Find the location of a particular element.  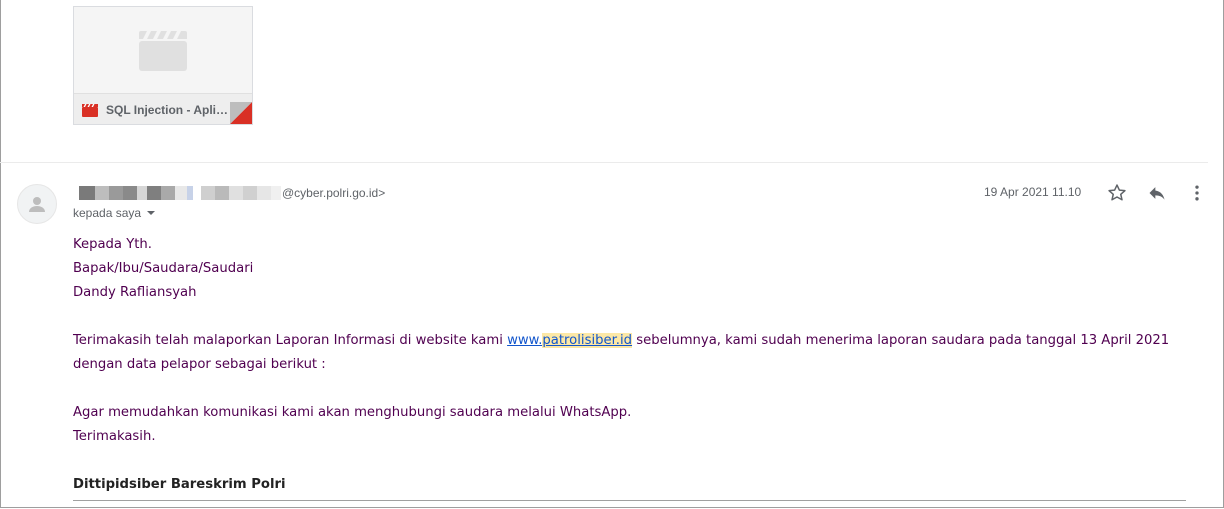

redacted-sender-name is located at coordinates (177, 193).